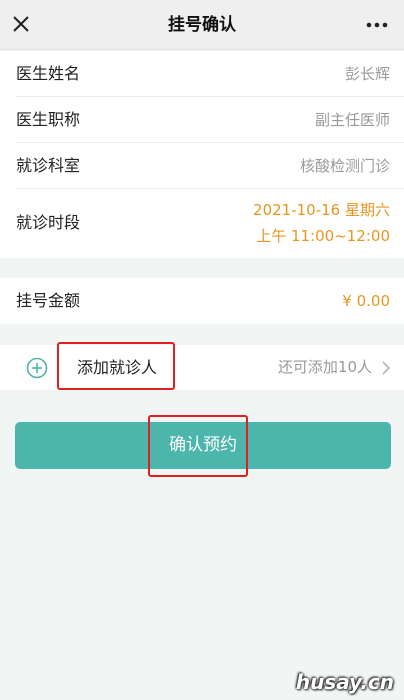 The width and height of the screenshot is (404, 700). What do you see at coordinates (377, 25) in the screenshot?
I see `more-dots-icon` at bounding box center [377, 25].